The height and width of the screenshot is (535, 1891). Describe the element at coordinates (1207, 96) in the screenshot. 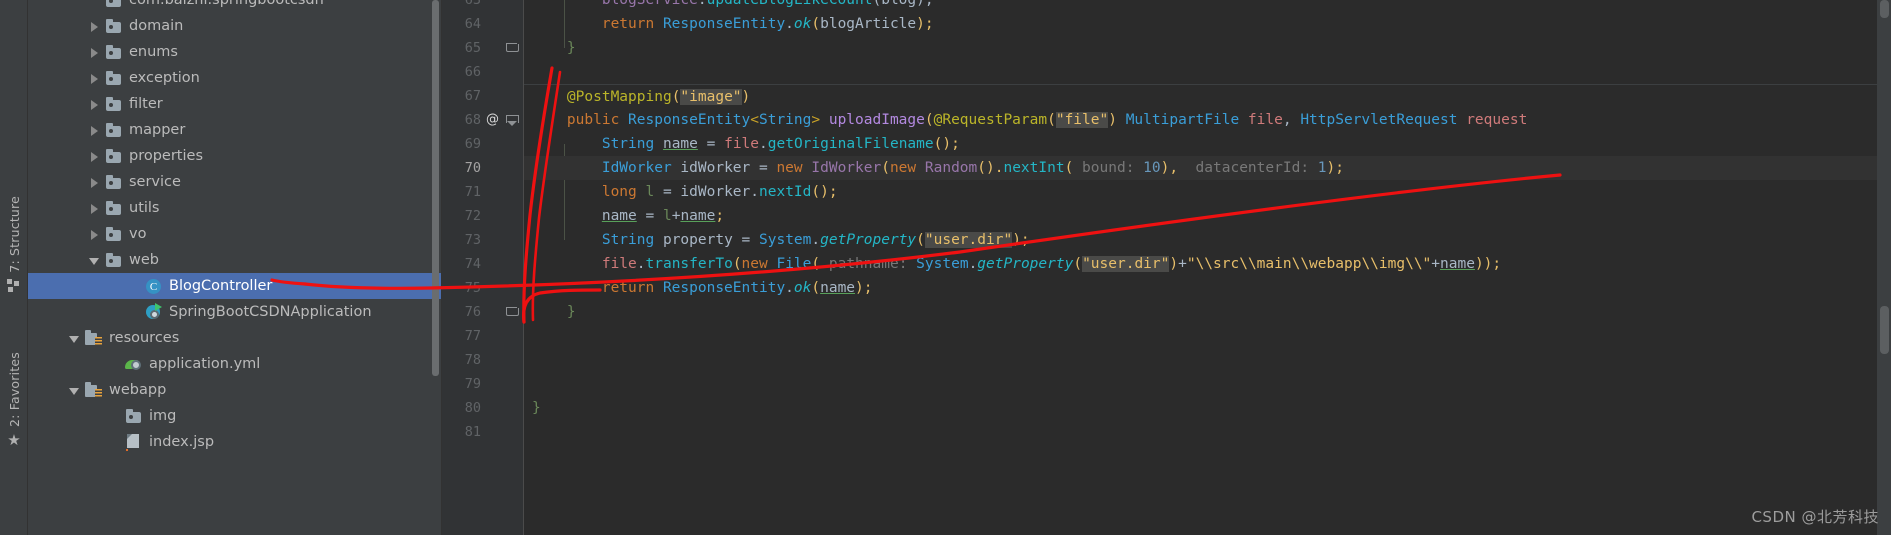

I see `code-line: @PostMapping("image")` at that location.